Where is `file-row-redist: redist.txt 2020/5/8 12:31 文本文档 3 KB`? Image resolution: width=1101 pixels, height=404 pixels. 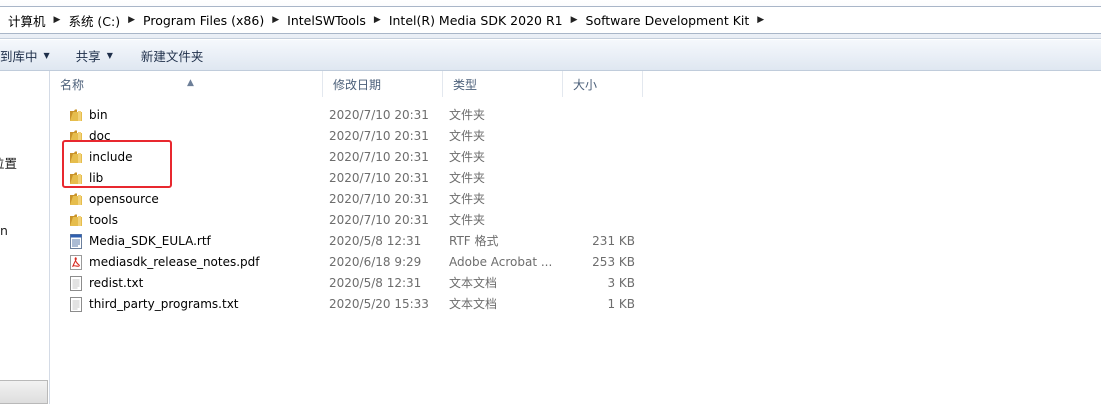
file-row-redist: redist.txt 2020/5/8 12:31 文本文档 3 KB is located at coordinates (350, 283).